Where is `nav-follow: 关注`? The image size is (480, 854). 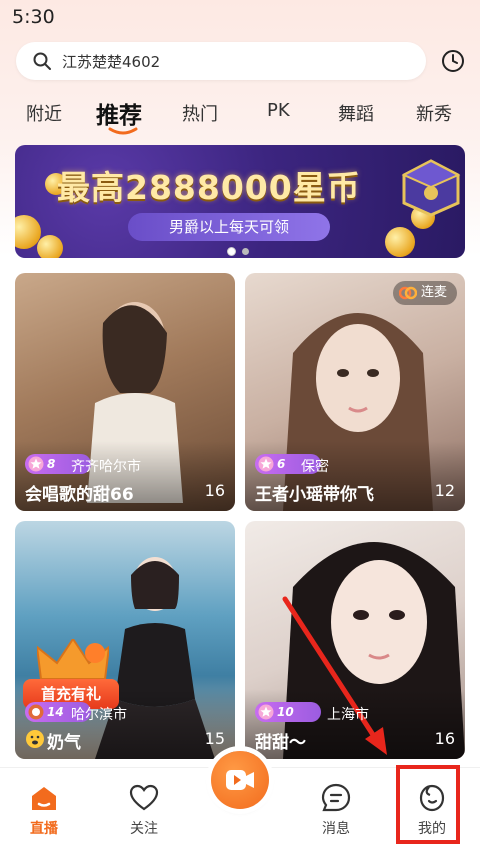 nav-follow: 关注 is located at coordinates (144, 811).